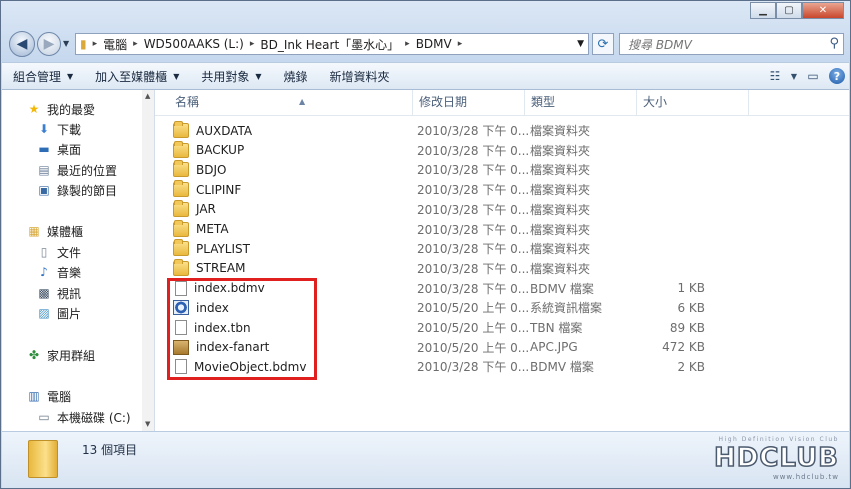 Image resolution: width=851 pixels, height=489 pixels. Describe the element at coordinates (449, 268) in the screenshot. I see `file-row: STREAM 2010/3/28 下午 0... 檔案資料夾` at that location.